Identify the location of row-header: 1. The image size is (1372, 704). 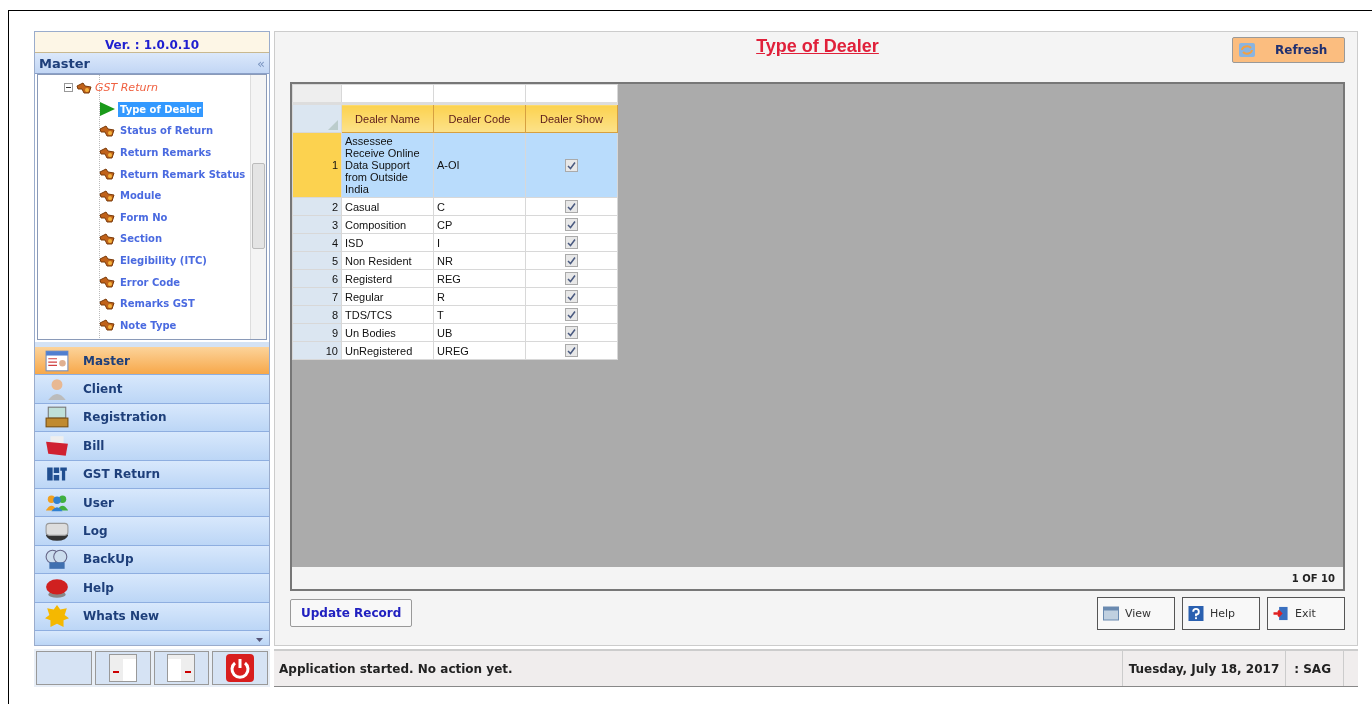
(317, 165).